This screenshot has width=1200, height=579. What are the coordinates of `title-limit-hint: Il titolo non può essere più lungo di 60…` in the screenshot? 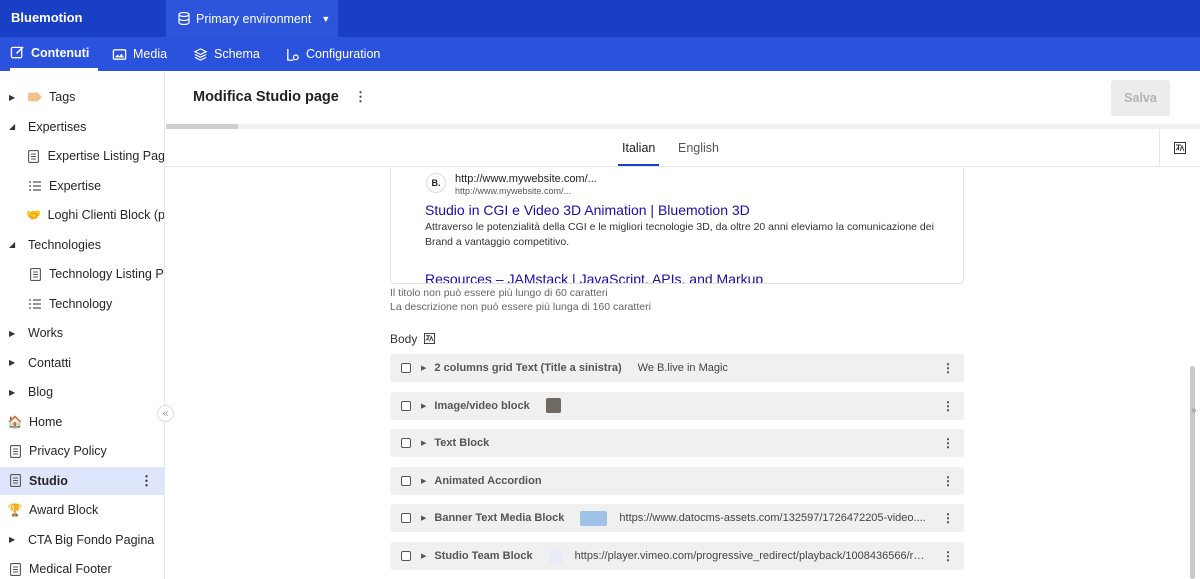 It's located at (499, 293).